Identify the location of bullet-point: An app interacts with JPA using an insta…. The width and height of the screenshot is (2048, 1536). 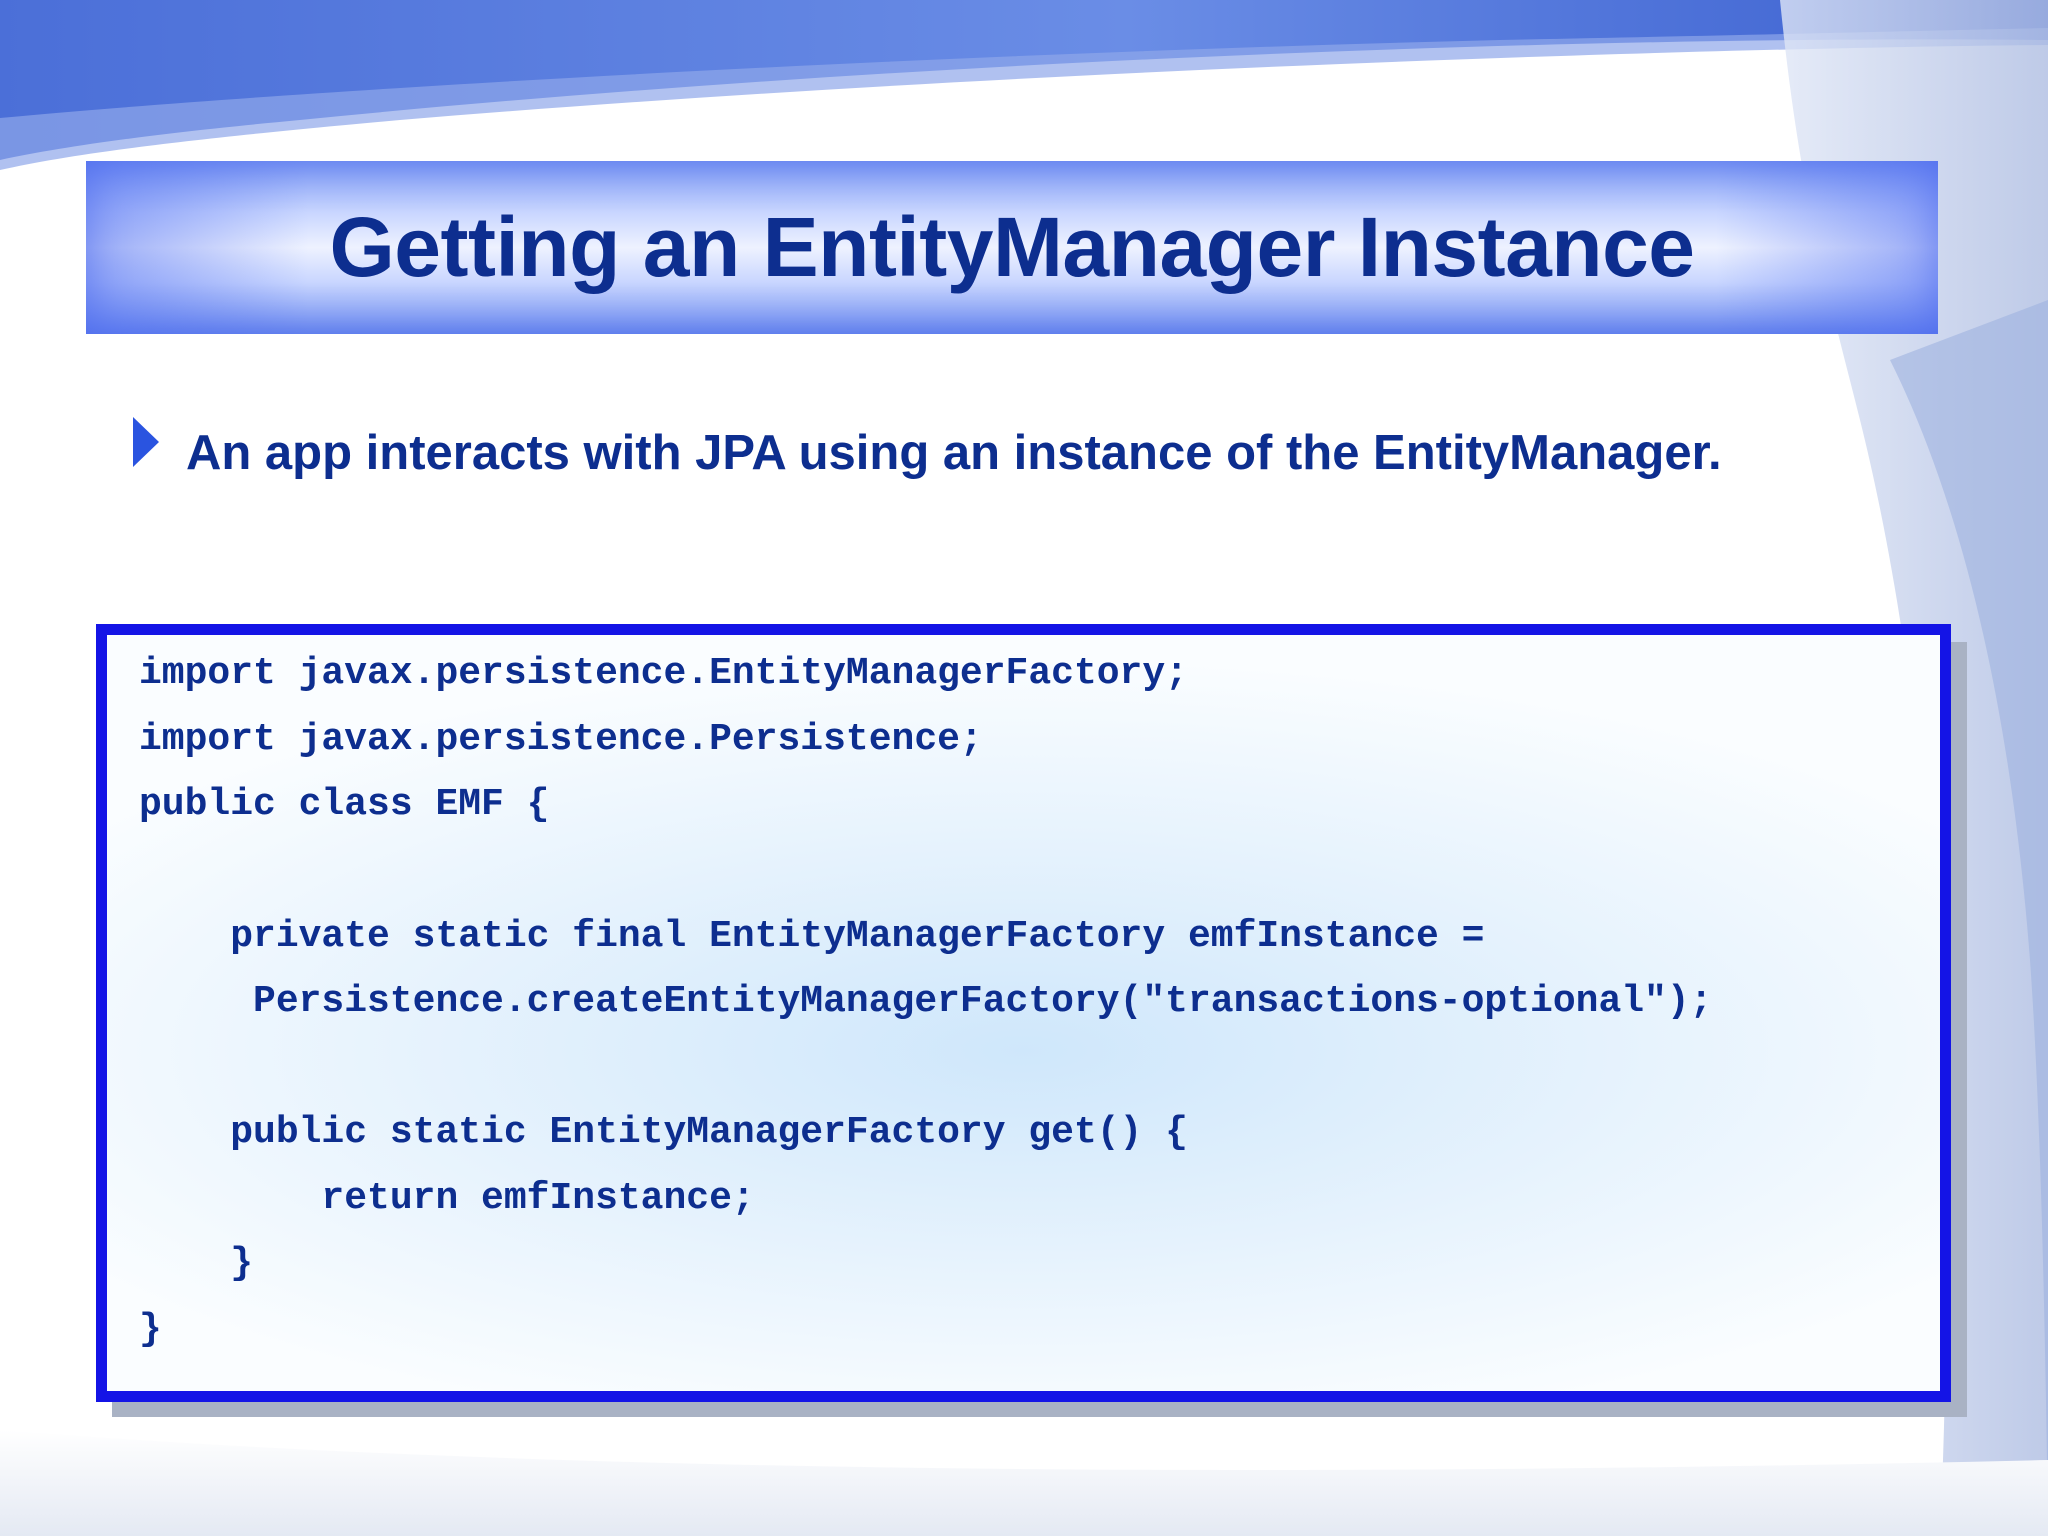
(1033, 447).